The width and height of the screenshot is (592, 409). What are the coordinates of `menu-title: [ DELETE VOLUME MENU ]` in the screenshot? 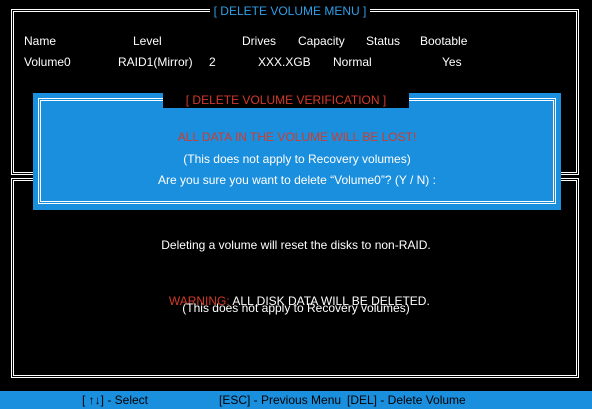 It's located at (290, 11).